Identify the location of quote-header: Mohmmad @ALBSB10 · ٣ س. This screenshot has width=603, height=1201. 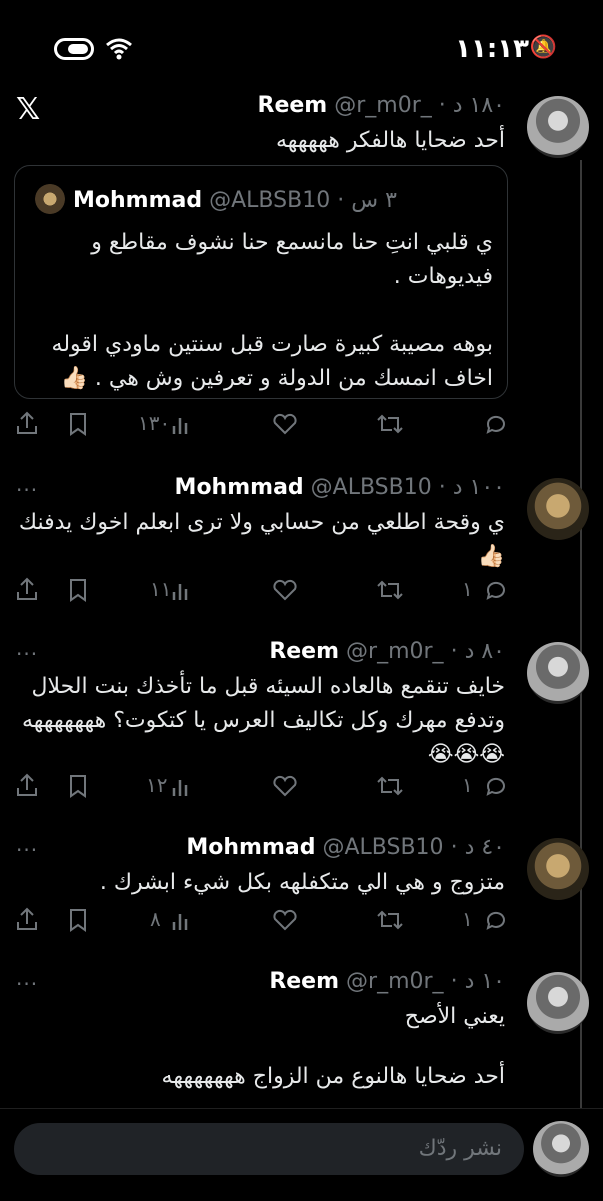
(235, 200).